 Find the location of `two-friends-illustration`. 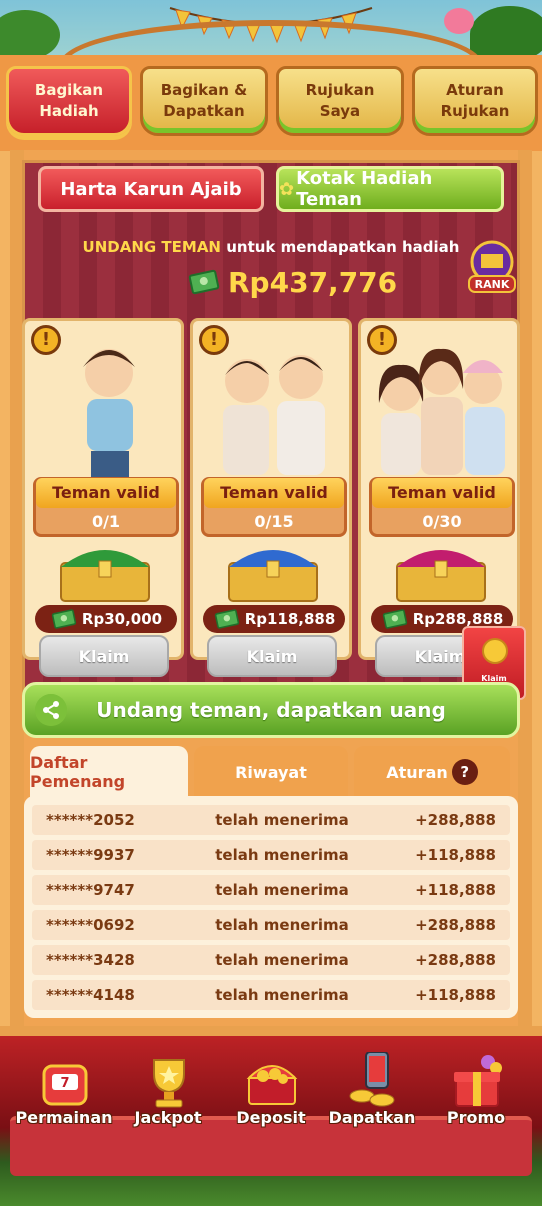

two-friends-illustration is located at coordinates (274, 415).